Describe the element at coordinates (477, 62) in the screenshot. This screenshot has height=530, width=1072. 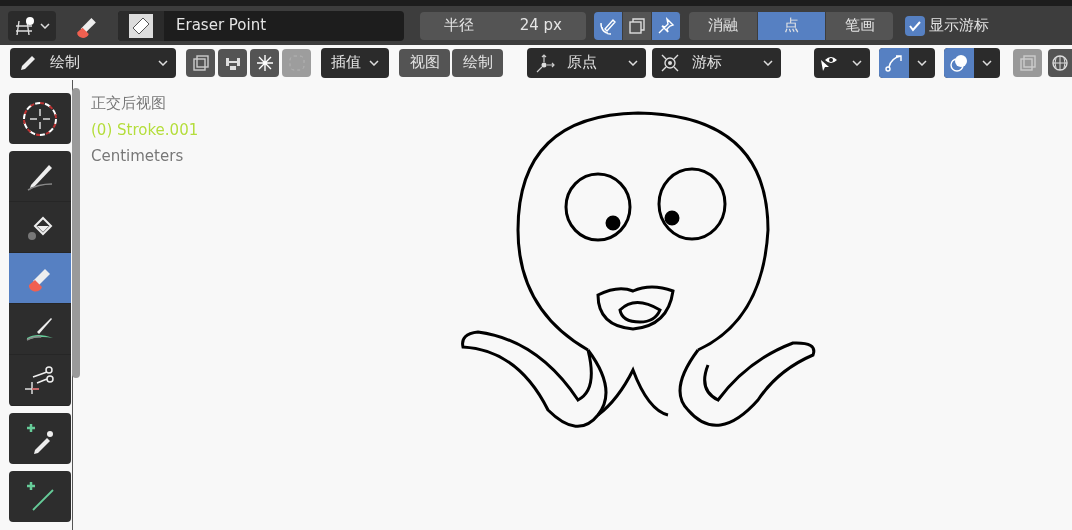
I see `menu-button: 绘制` at that location.